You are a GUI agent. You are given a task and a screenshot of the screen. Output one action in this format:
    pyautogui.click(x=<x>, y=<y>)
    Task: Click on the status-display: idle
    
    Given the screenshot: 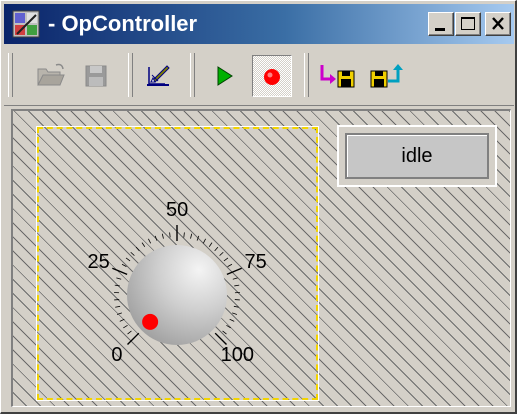 What is the action you would take?
    pyautogui.click(x=417, y=156)
    